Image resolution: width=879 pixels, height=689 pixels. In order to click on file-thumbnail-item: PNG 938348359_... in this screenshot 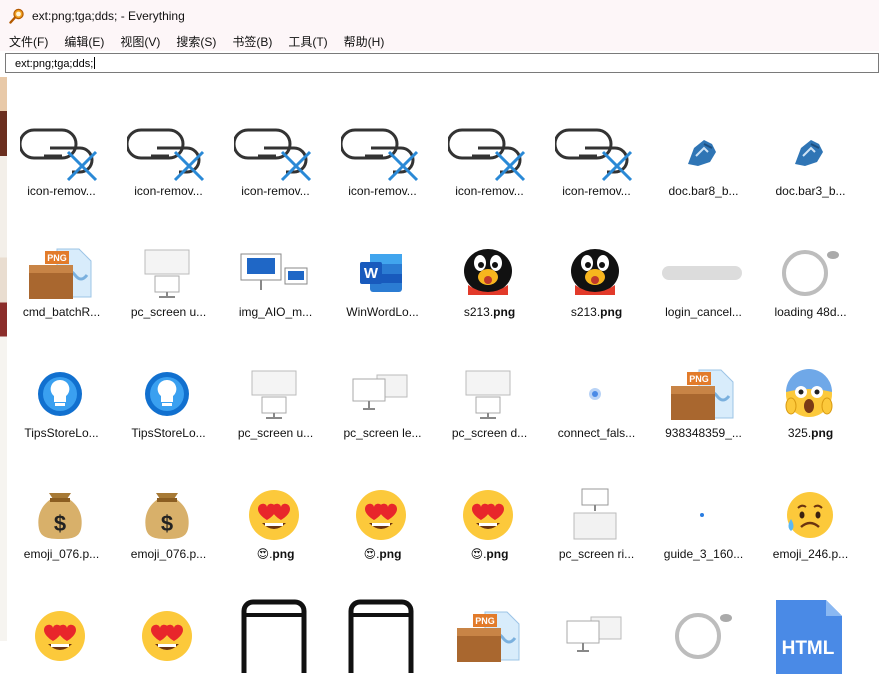, I will do `click(703, 386)`.